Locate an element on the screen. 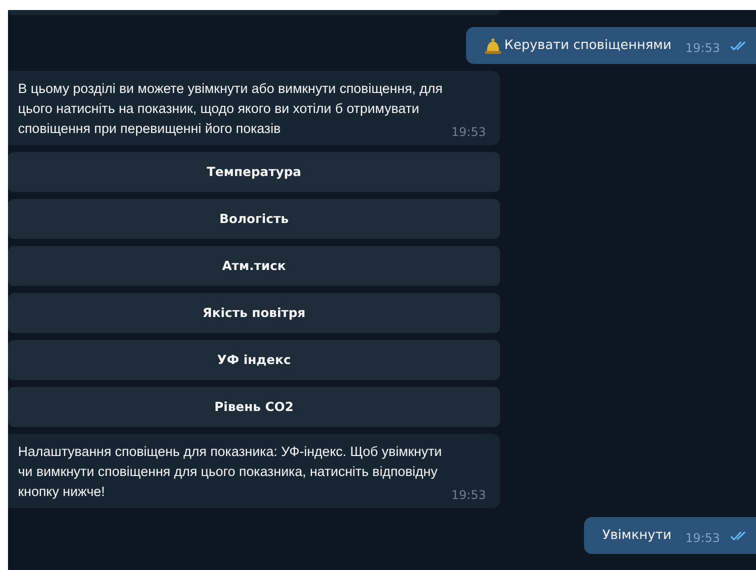 This screenshot has width=756, height=570. keyboard-button: Вологість is located at coordinates (254, 219).